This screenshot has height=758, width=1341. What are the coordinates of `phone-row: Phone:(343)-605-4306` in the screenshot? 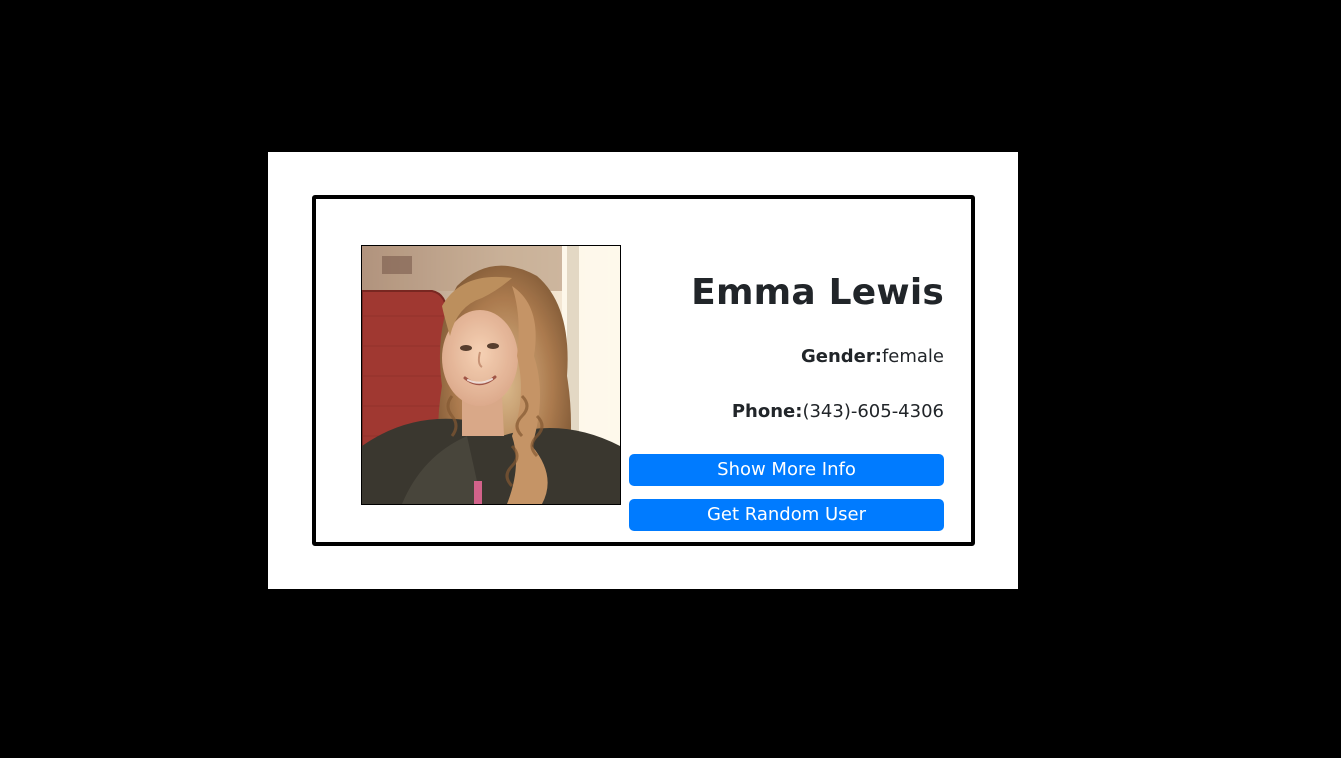 It's located at (838, 411).